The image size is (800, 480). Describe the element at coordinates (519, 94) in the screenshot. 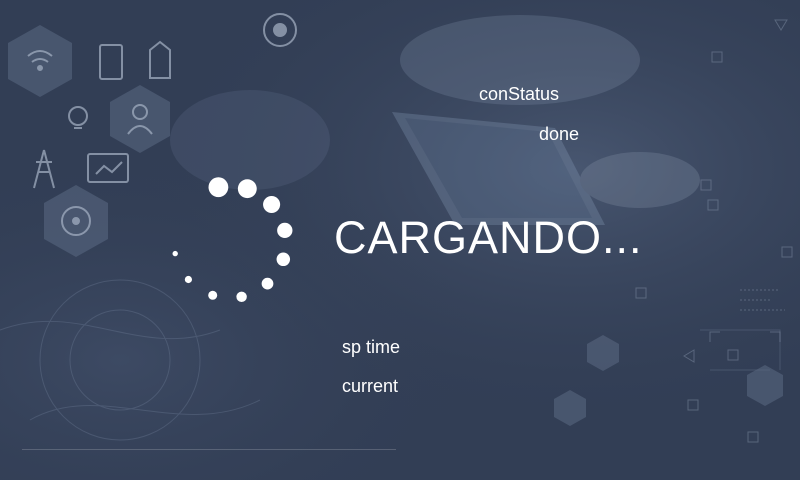

I see `con-status-label: conStatus` at that location.